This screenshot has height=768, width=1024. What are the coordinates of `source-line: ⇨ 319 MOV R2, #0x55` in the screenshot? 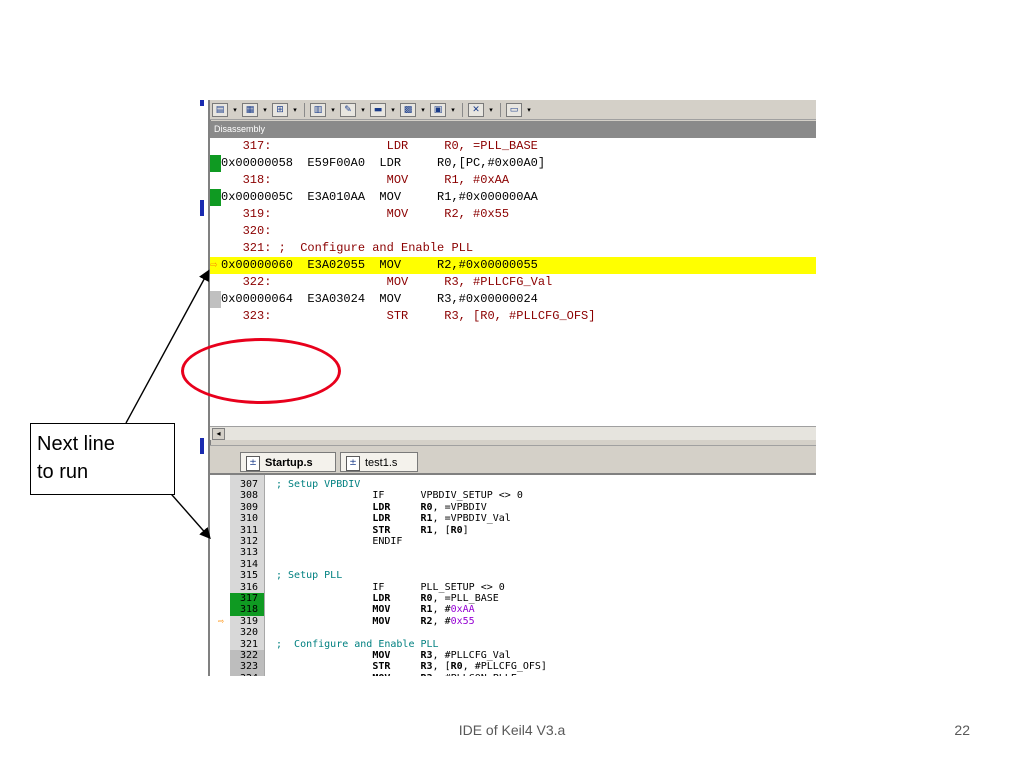 It's located at (513, 621).